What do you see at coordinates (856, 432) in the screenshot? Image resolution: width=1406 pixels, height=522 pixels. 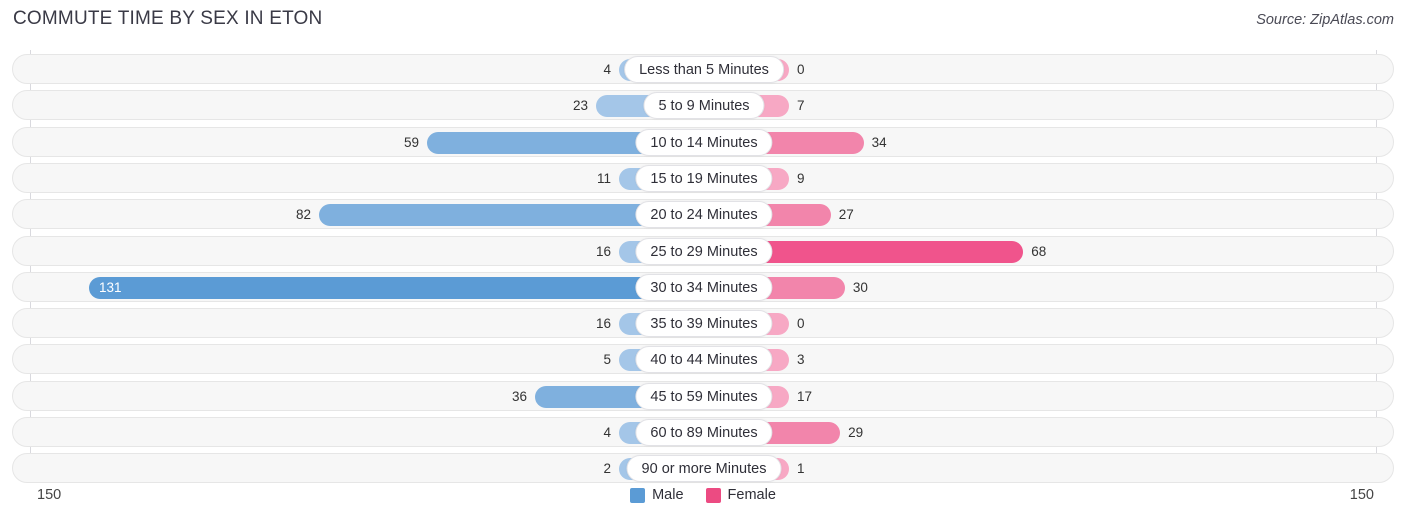 I see `value-label-female: 29` at bounding box center [856, 432].